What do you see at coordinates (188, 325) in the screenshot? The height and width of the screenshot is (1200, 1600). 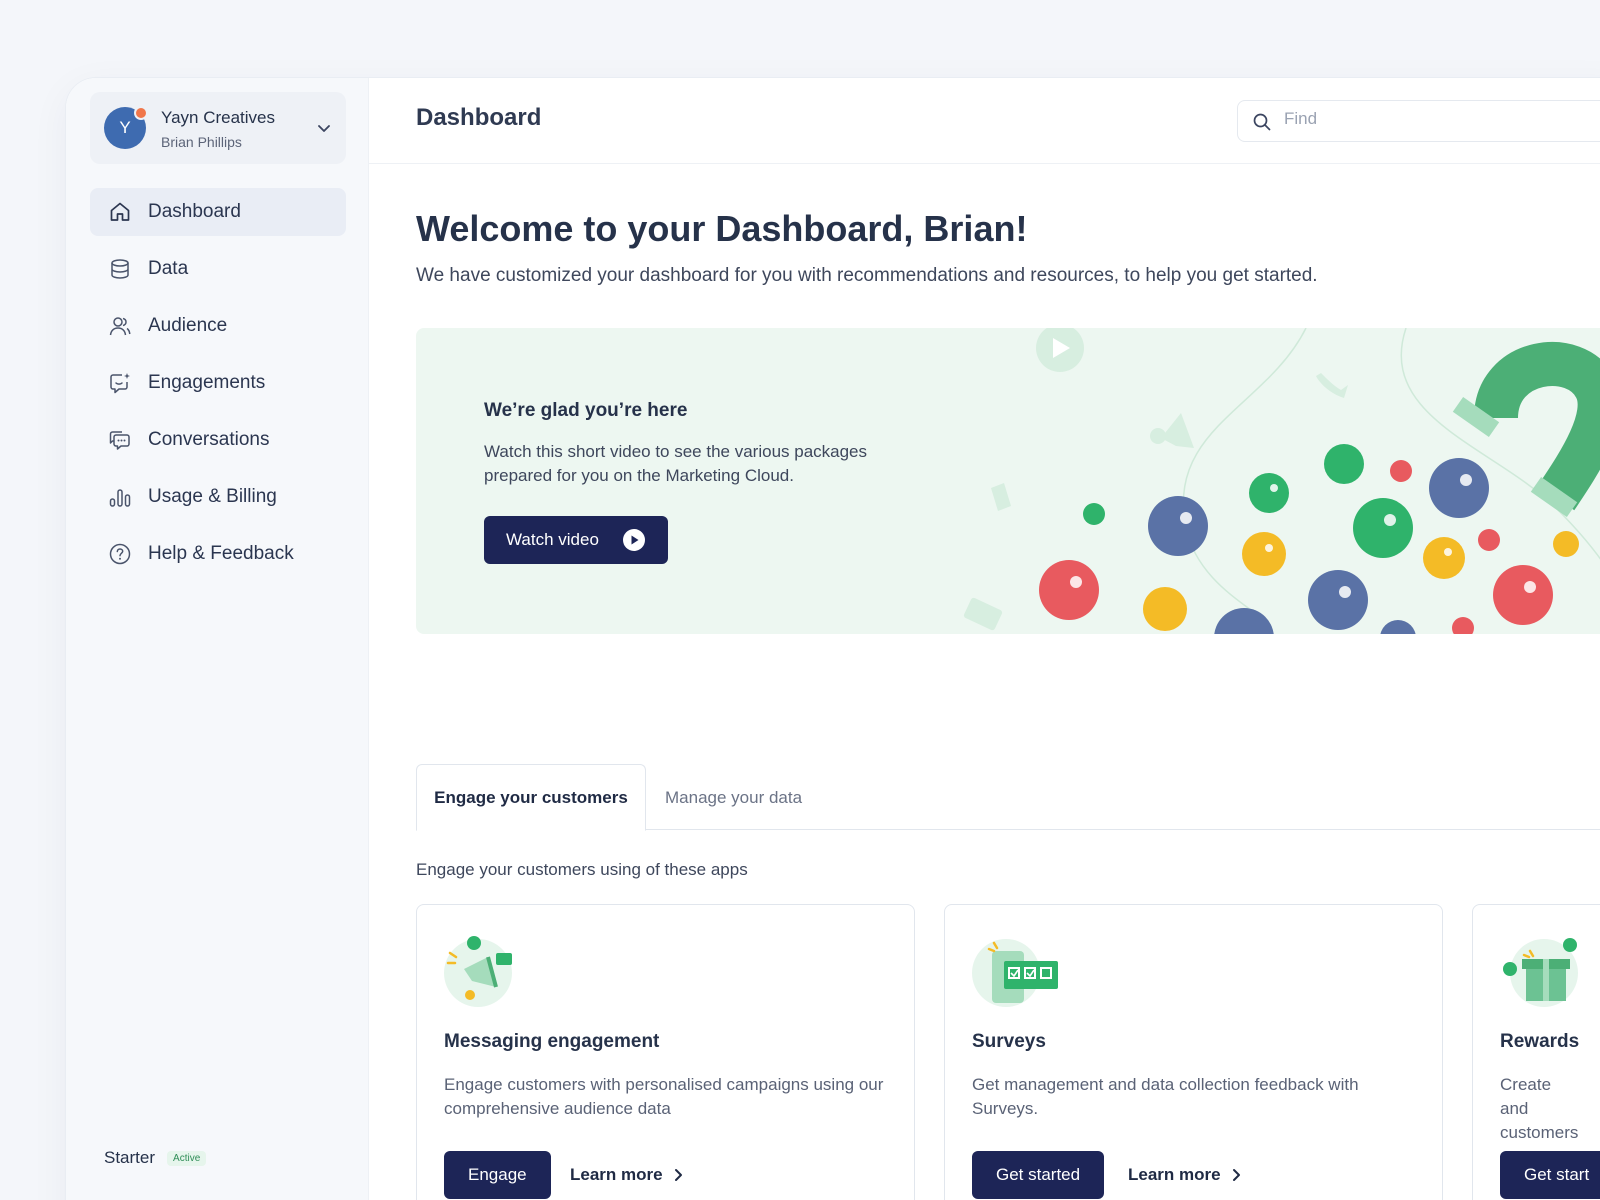 I see `sidebar-item-label: Audience` at bounding box center [188, 325].